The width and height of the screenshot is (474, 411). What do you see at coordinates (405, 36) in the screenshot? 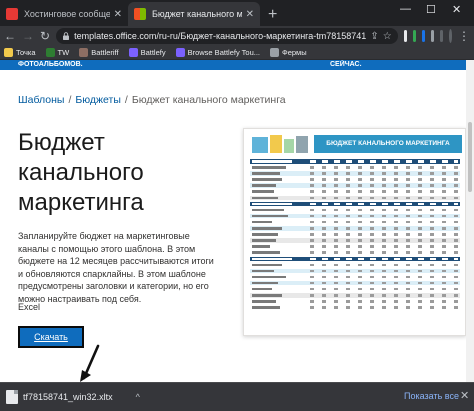
I see `extension-icon` at bounding box center [405, 36].